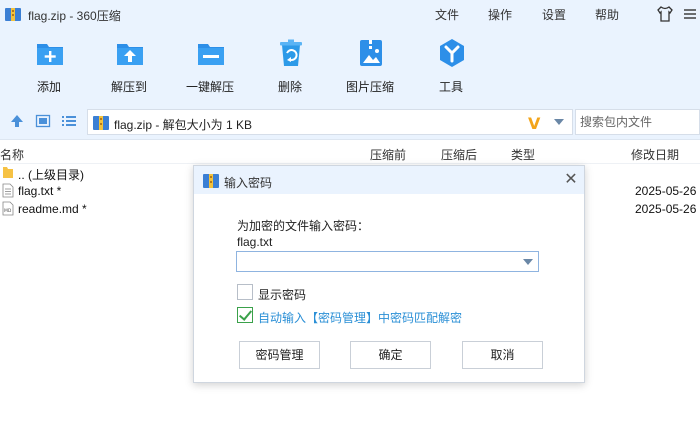  I want to click on skin-shirt-icon, so click(665, 14).